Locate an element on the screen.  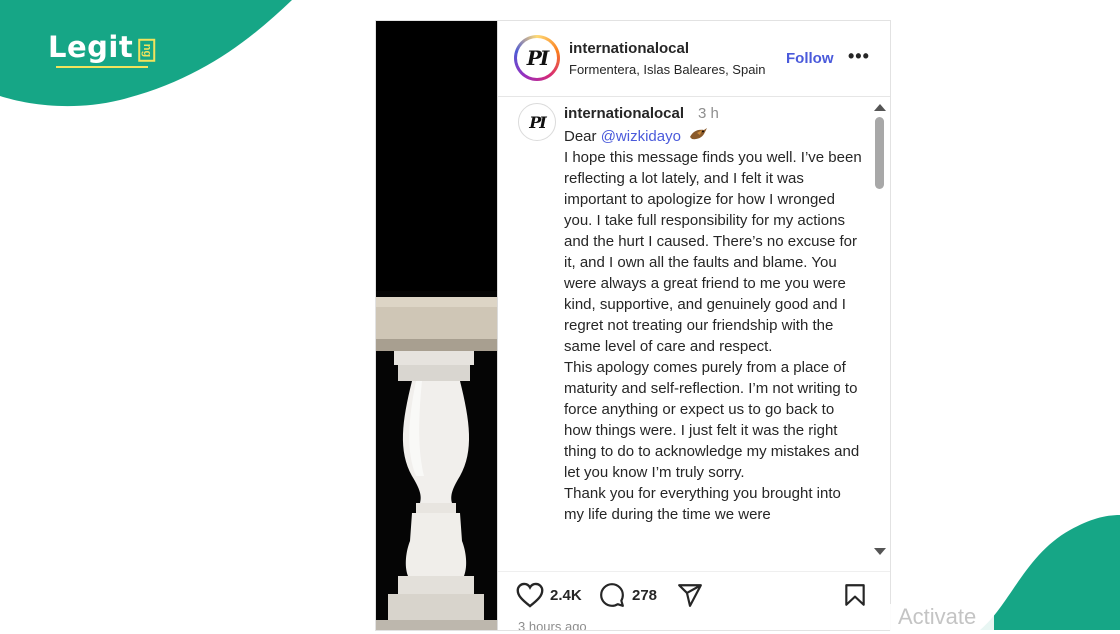
scroll-down-arrow-icon is located at coordinates (880, 551).